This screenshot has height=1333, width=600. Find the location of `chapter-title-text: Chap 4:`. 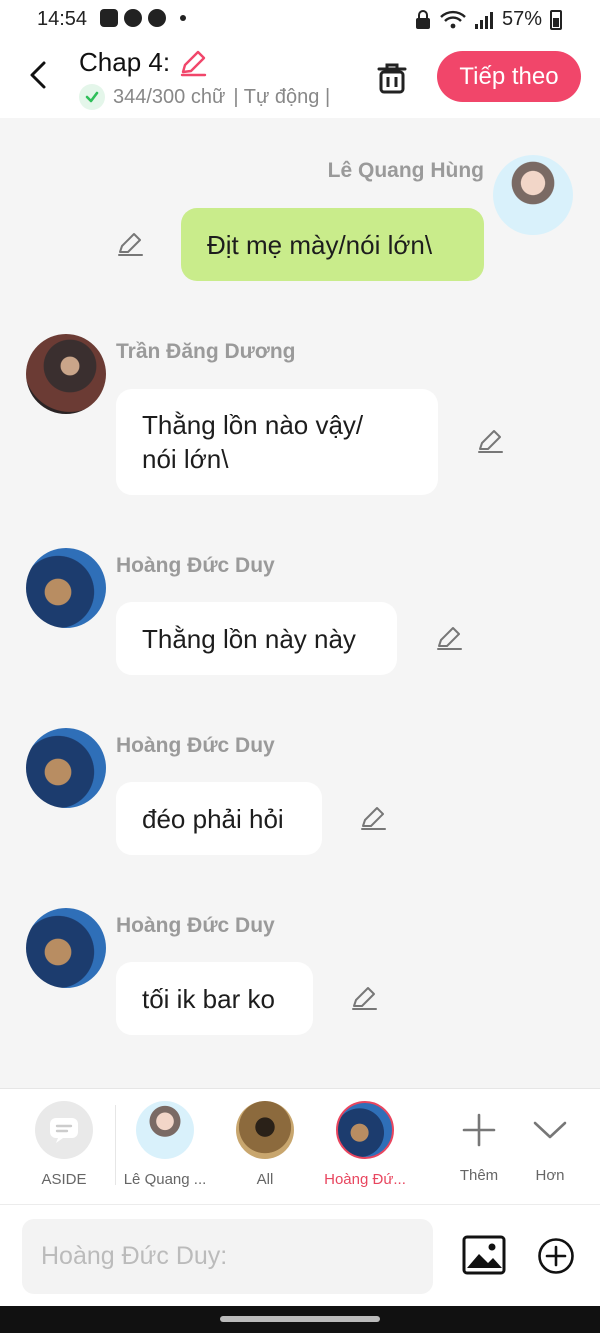

chapter-title-text: Chap 4: is located at coordinates (125, 62).